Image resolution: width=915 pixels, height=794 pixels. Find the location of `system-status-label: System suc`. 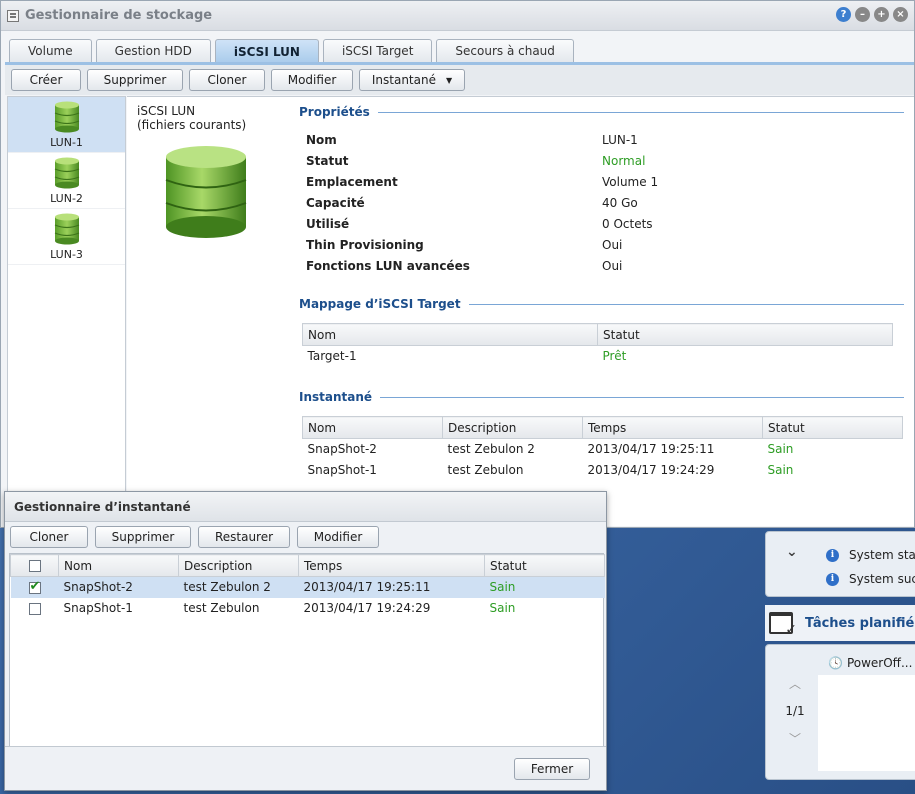

system-status-label: System suc is located at coordinates (882, 579).